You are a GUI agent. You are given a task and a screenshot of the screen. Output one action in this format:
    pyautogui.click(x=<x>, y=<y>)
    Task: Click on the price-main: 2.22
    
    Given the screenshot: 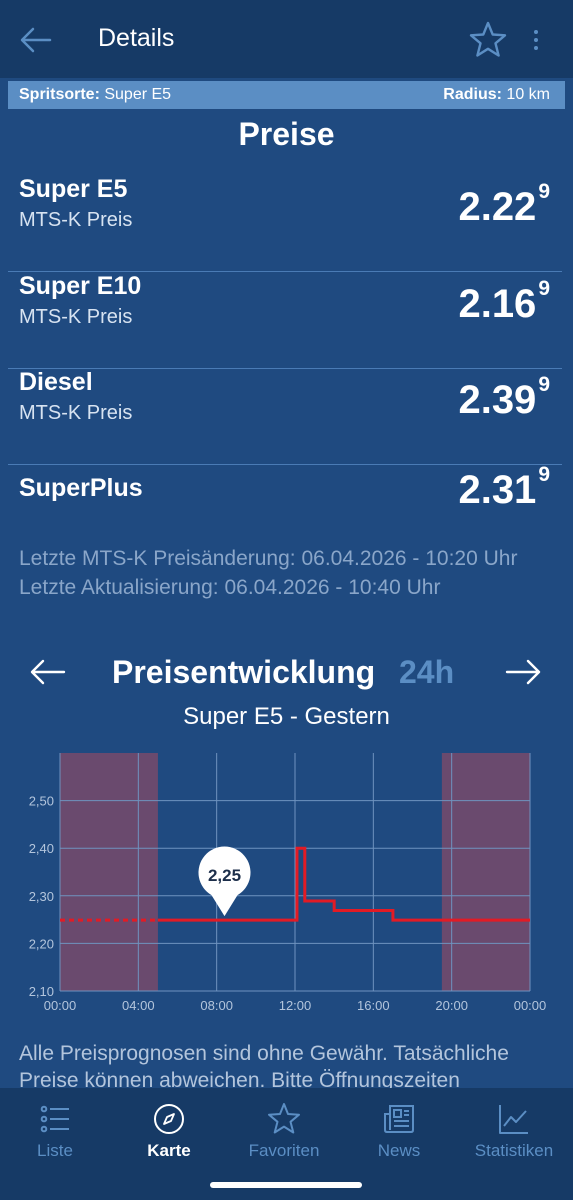 What is the action you would take?
    pyautogui.click(x=497, y=207)
    